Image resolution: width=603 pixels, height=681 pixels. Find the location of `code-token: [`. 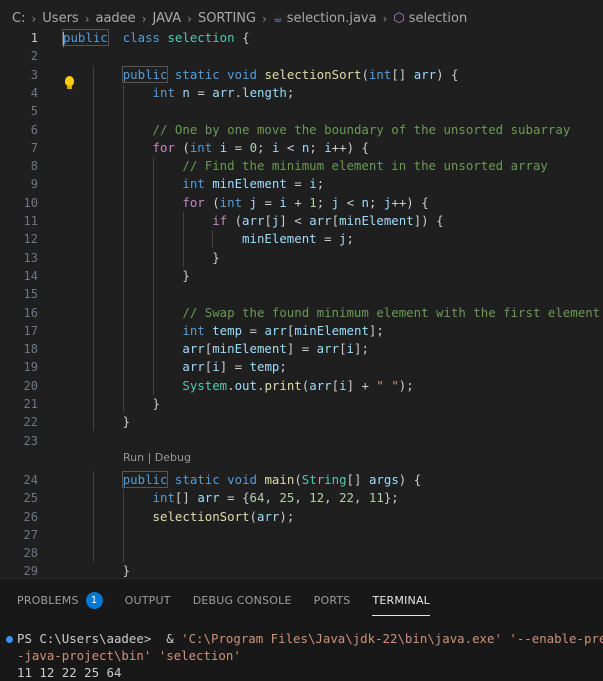

code-token: [ is located at coordinates (343, 349).